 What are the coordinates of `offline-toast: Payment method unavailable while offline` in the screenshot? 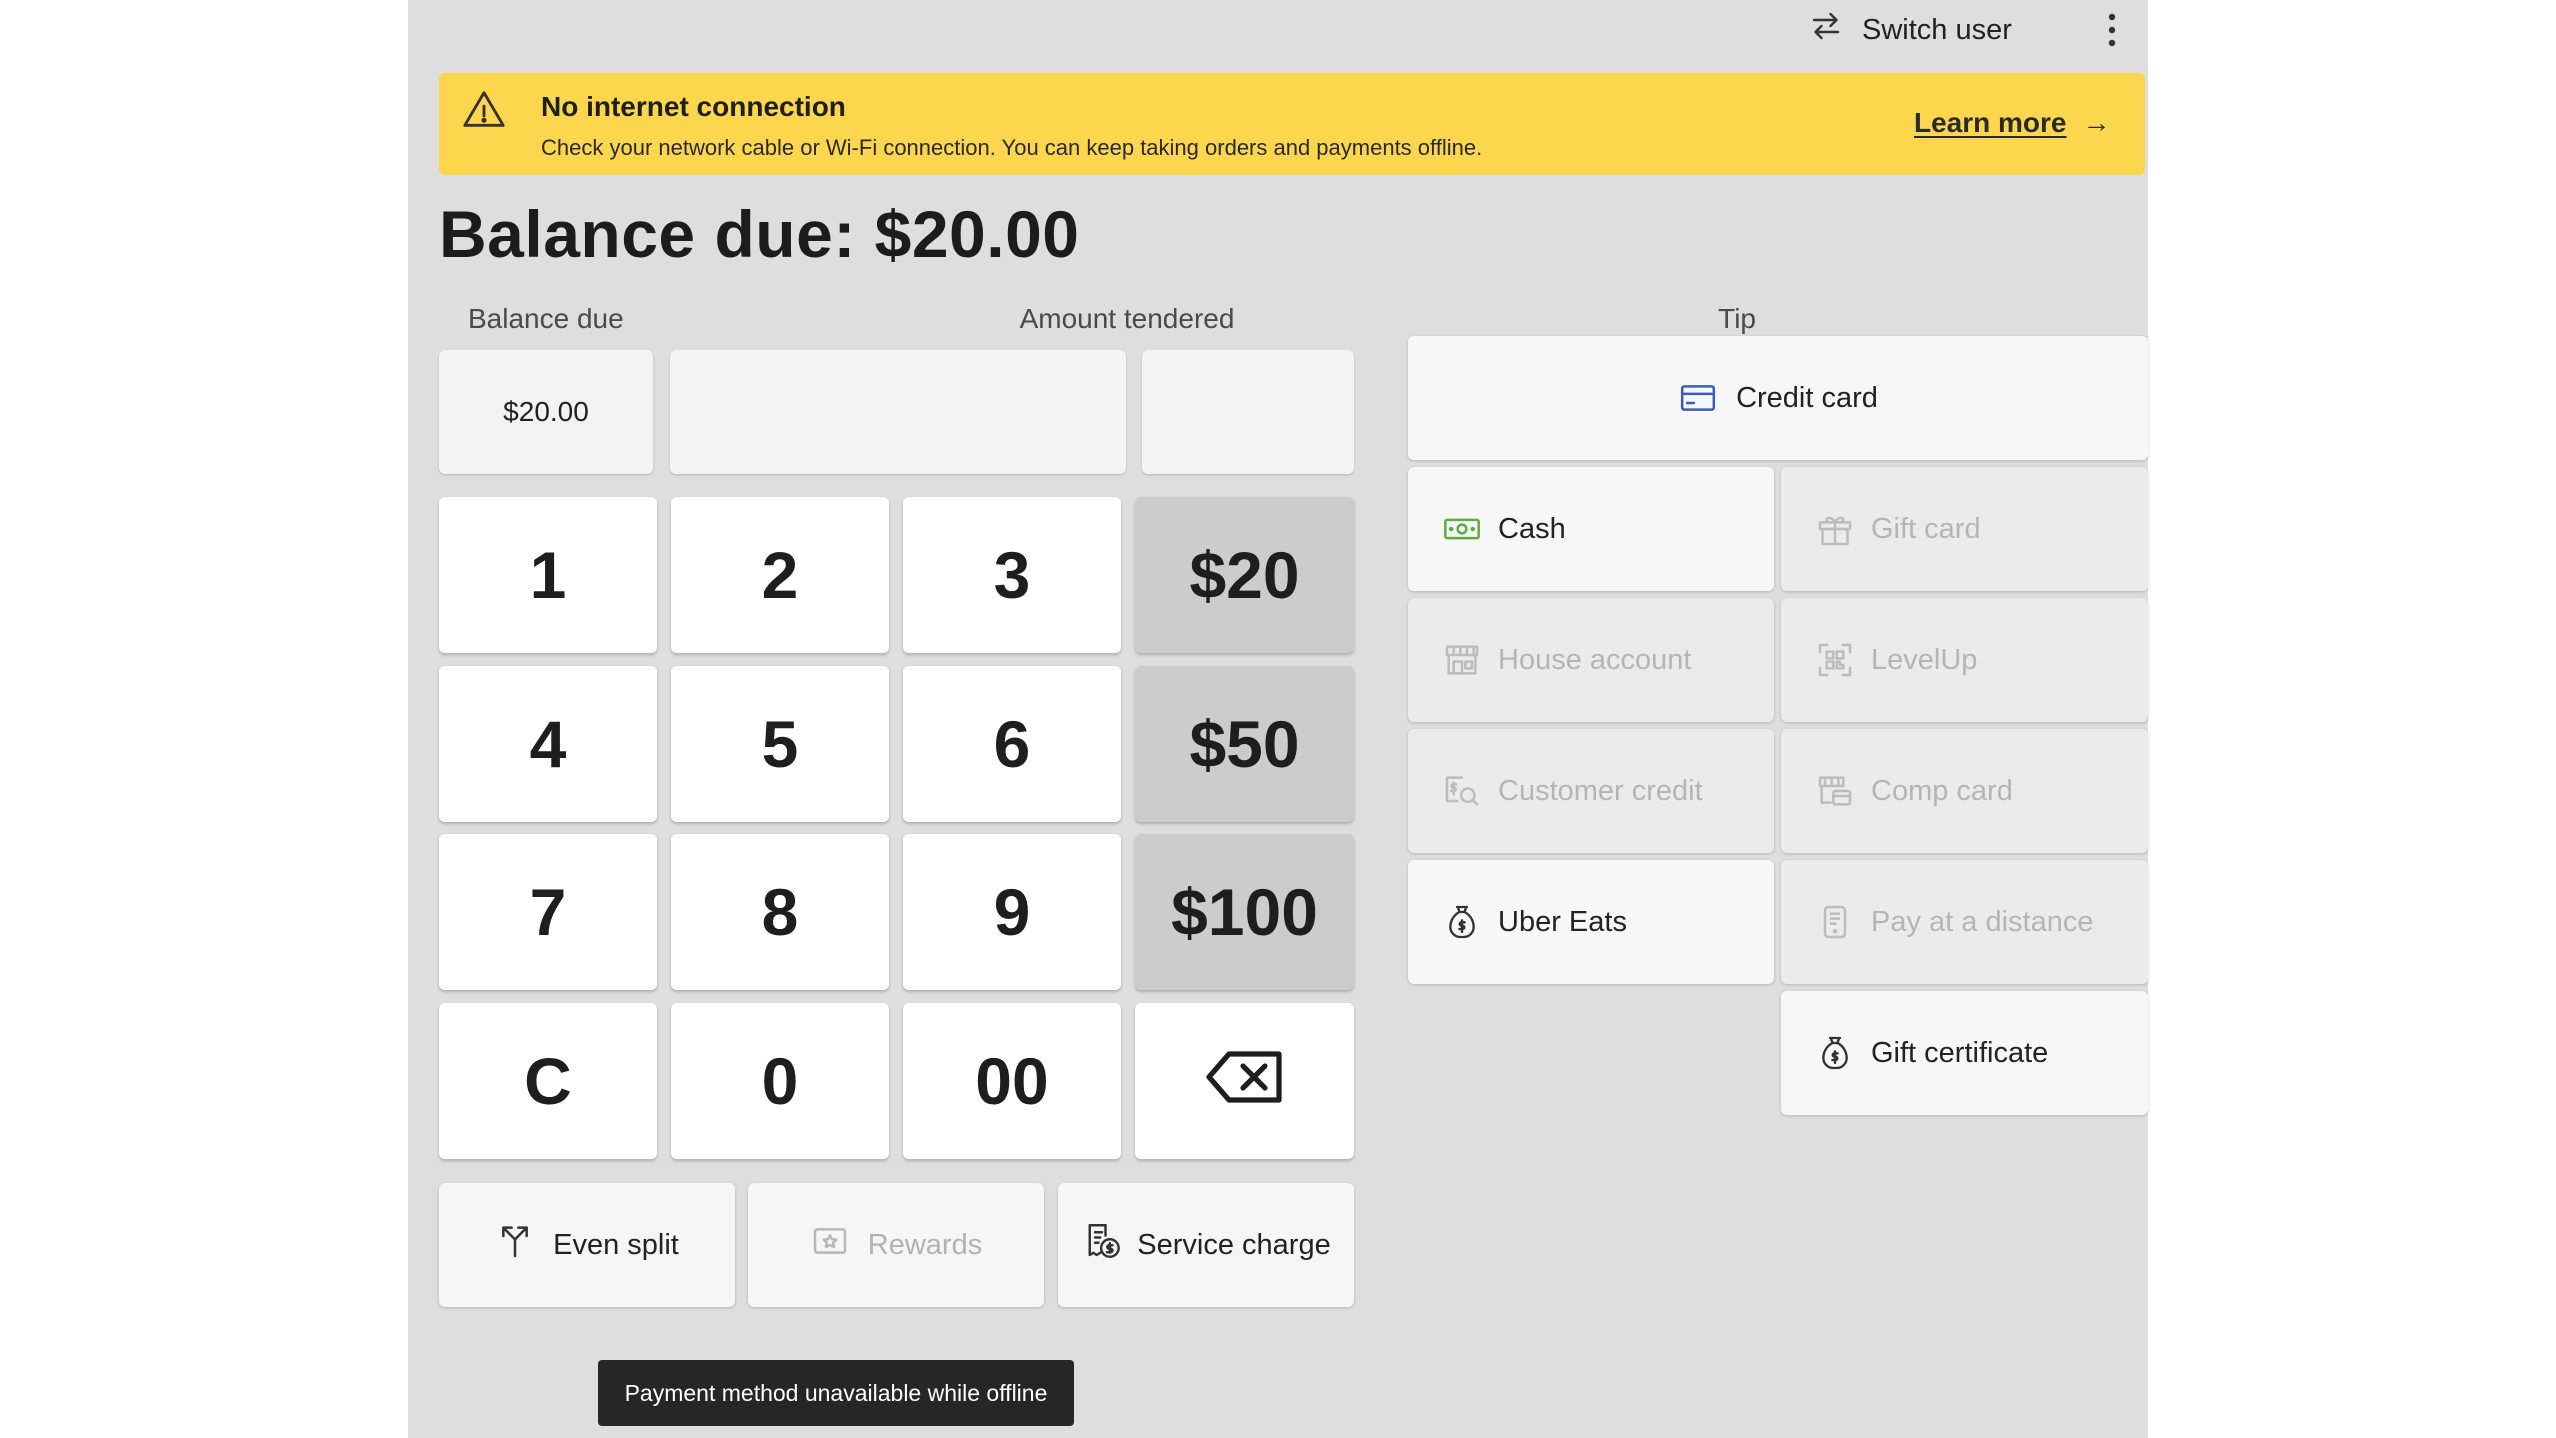 It's located at (836, 1393).